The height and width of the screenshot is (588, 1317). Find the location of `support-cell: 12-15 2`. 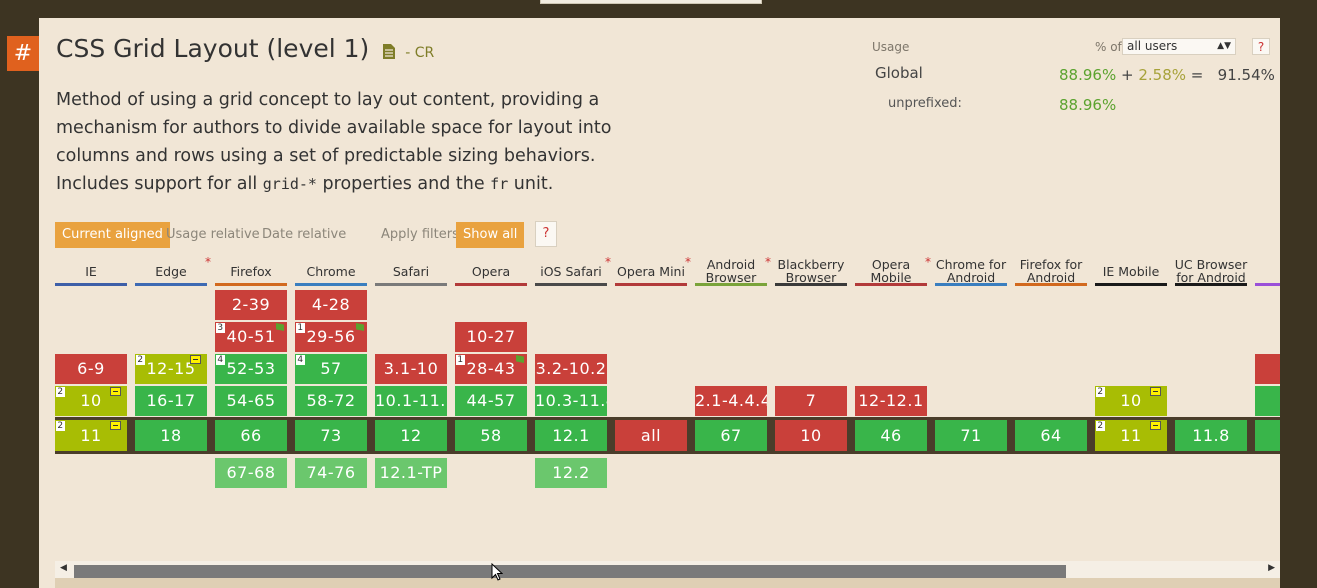

support-cell: 12-15 2 is located at coordinates (171, 369).